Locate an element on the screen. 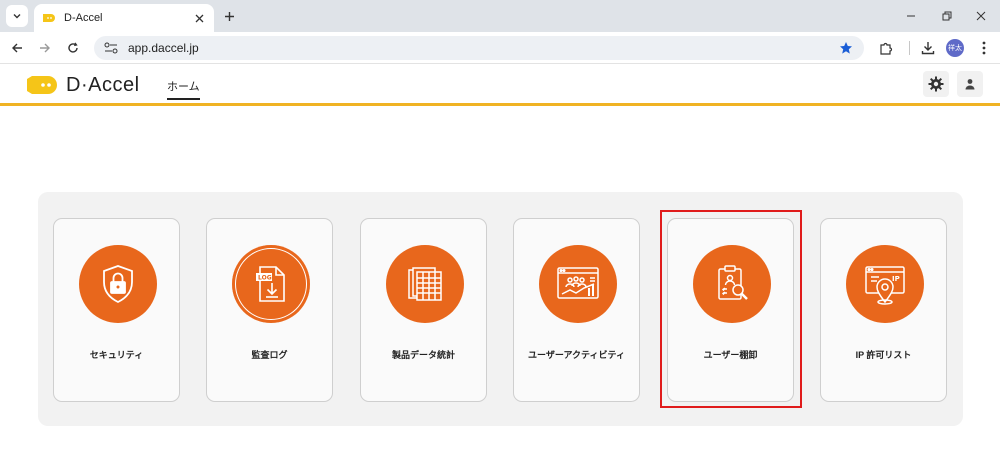  address-bar: app.daccel.jp is located at coordinates (479, 48).